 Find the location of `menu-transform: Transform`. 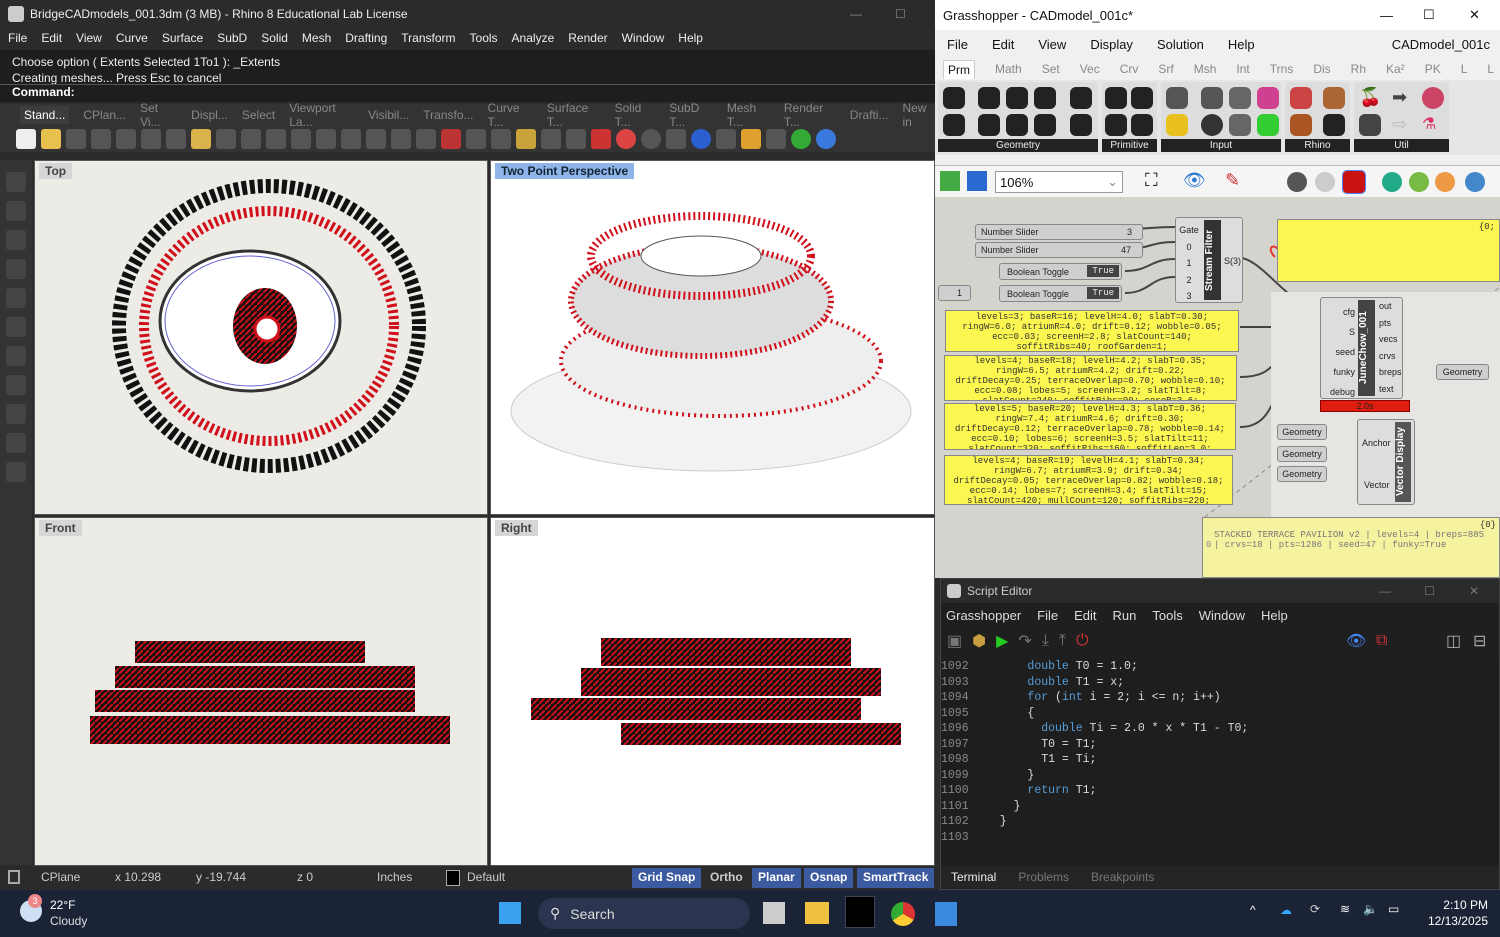

menu-transform: Transform is located at coordinates (428, 38).